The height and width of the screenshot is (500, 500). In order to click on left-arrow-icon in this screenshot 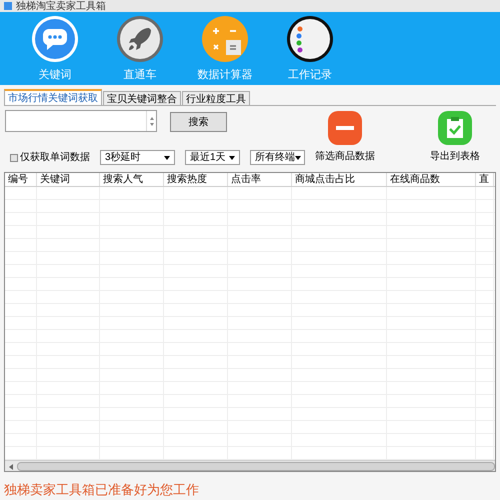, I will do `click(11, 467)`.